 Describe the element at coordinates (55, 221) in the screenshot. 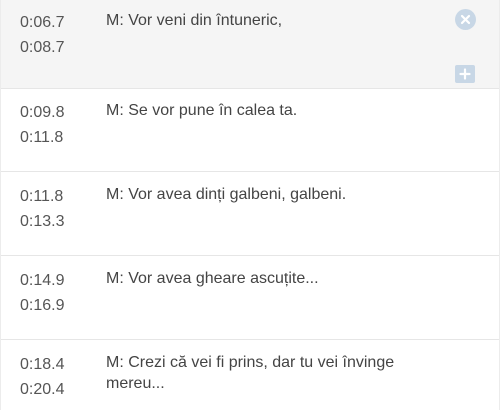

I see `end-time: 0:13.3` at that location.